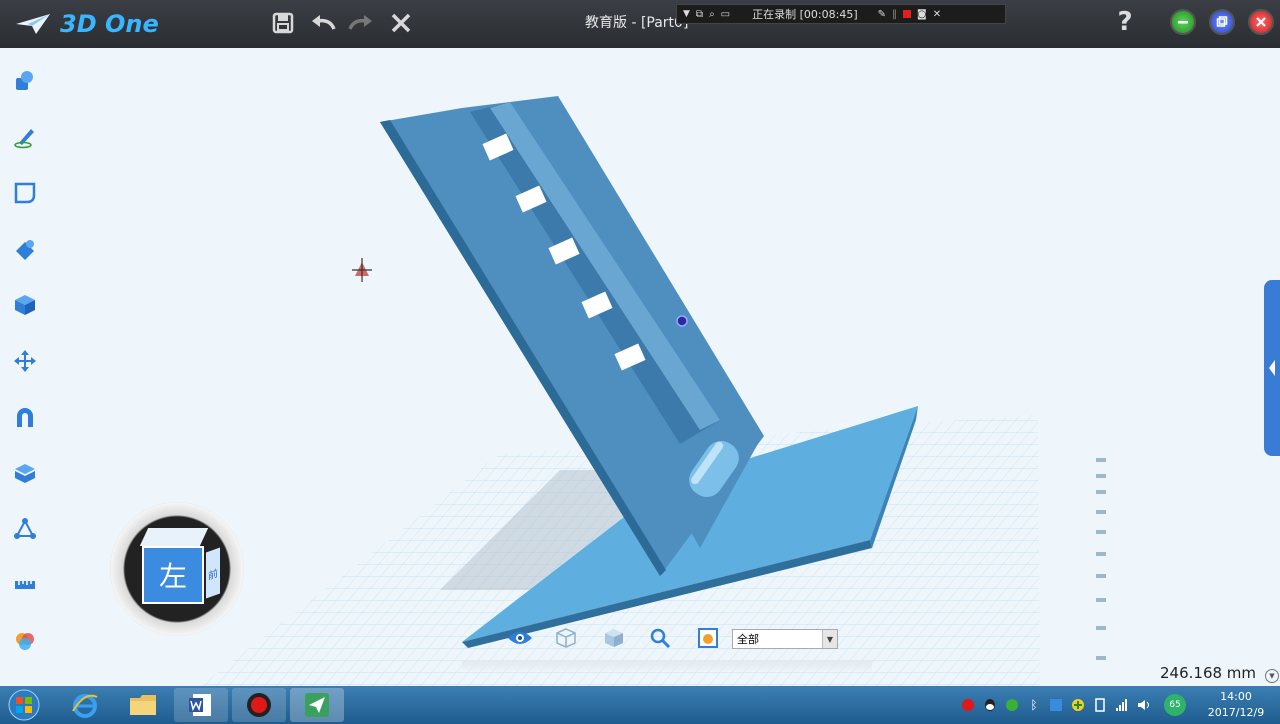 The width and height of the screenshot is (1280, 724). What do you see at coordinates (634, 23) in the screenshot?
I see `document-title-text: 教育版 - [Part0` at bounding box center [634, 23].